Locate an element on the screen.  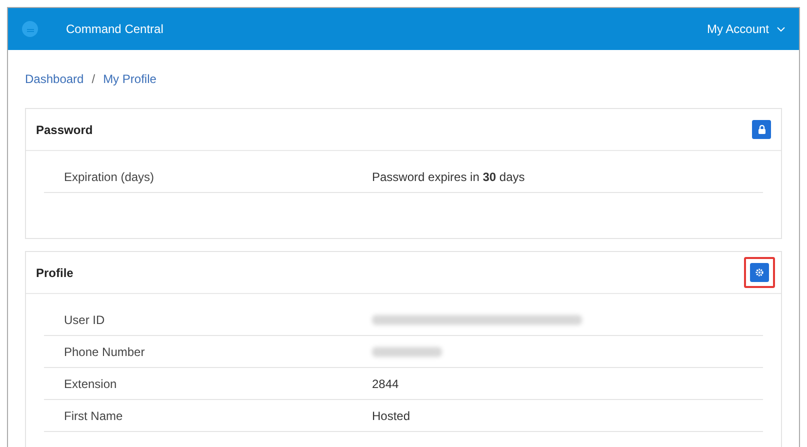
field-label: Phone Number is located at coordinates (104, 352).